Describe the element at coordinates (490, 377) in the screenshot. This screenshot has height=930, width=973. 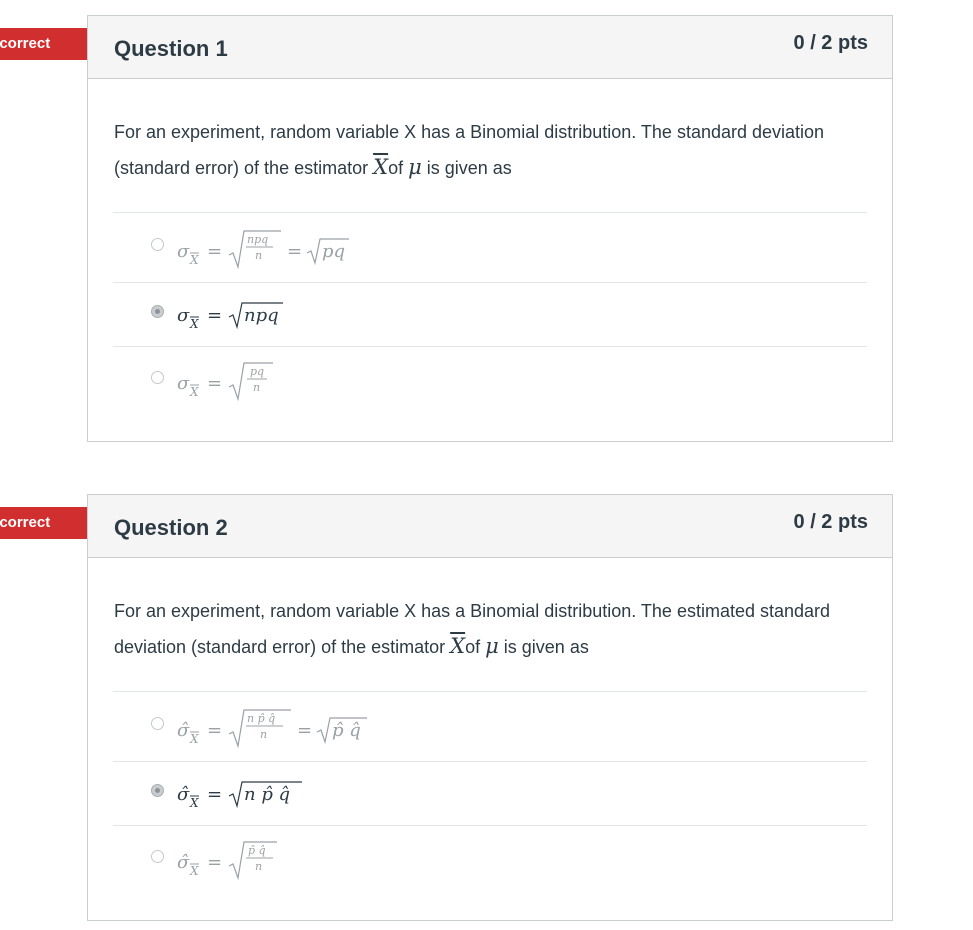
I see `answer-option-3: σ X = pq n` at that location.